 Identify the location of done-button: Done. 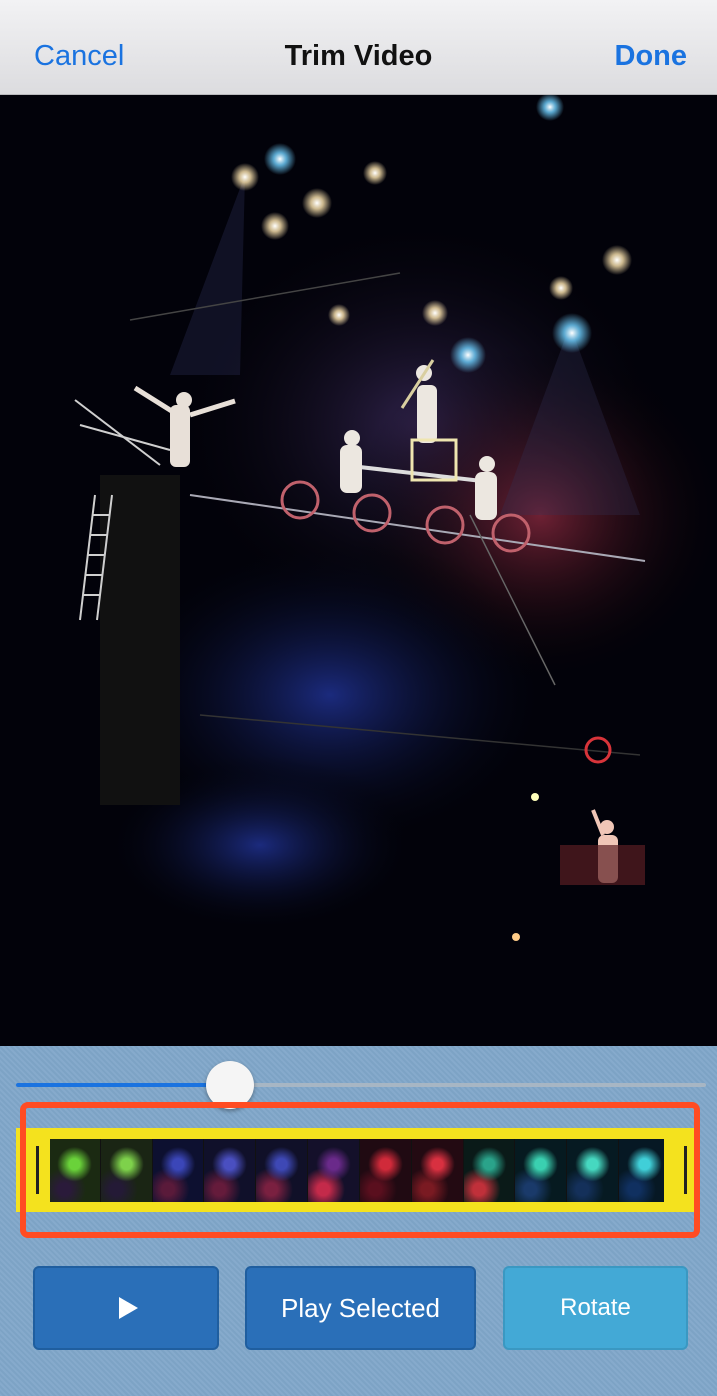
(651, 56).